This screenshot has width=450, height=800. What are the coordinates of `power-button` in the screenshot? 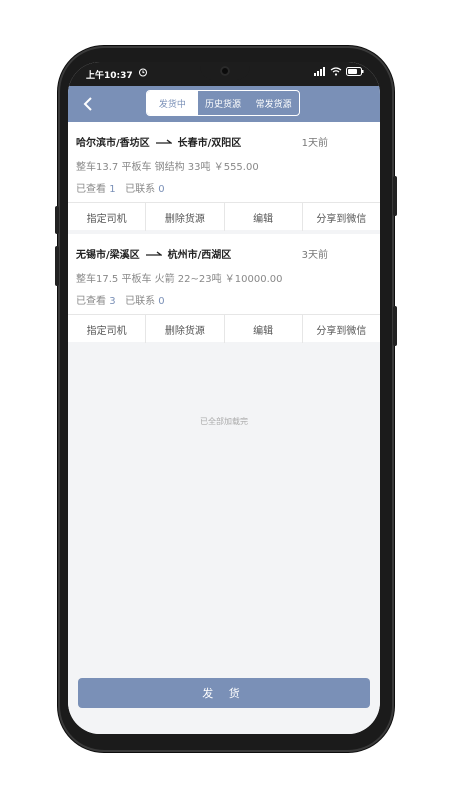 It's located at (395, 196).